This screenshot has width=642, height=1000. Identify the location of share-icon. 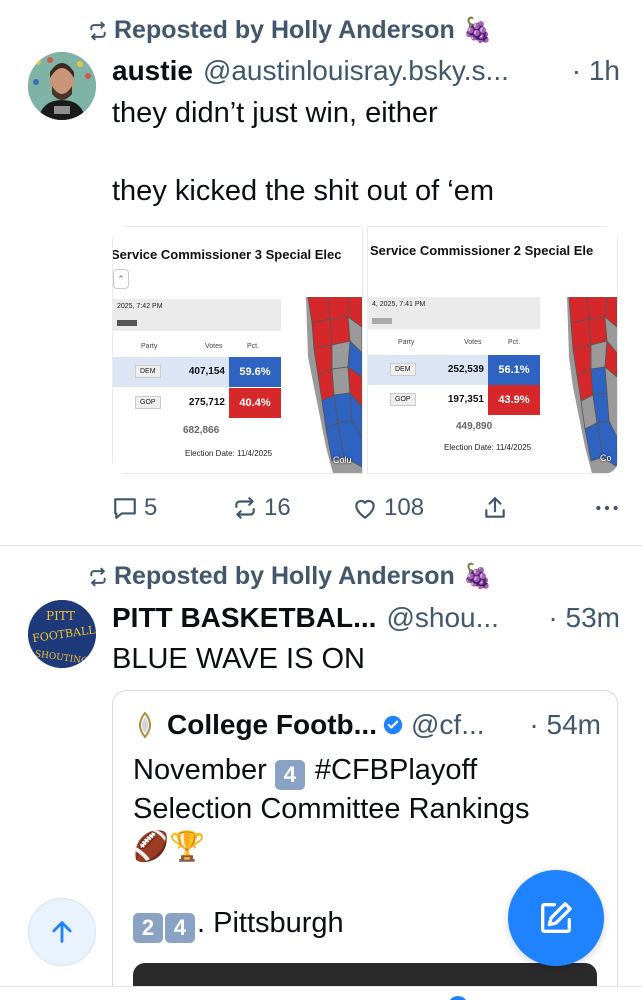
(495, 507).